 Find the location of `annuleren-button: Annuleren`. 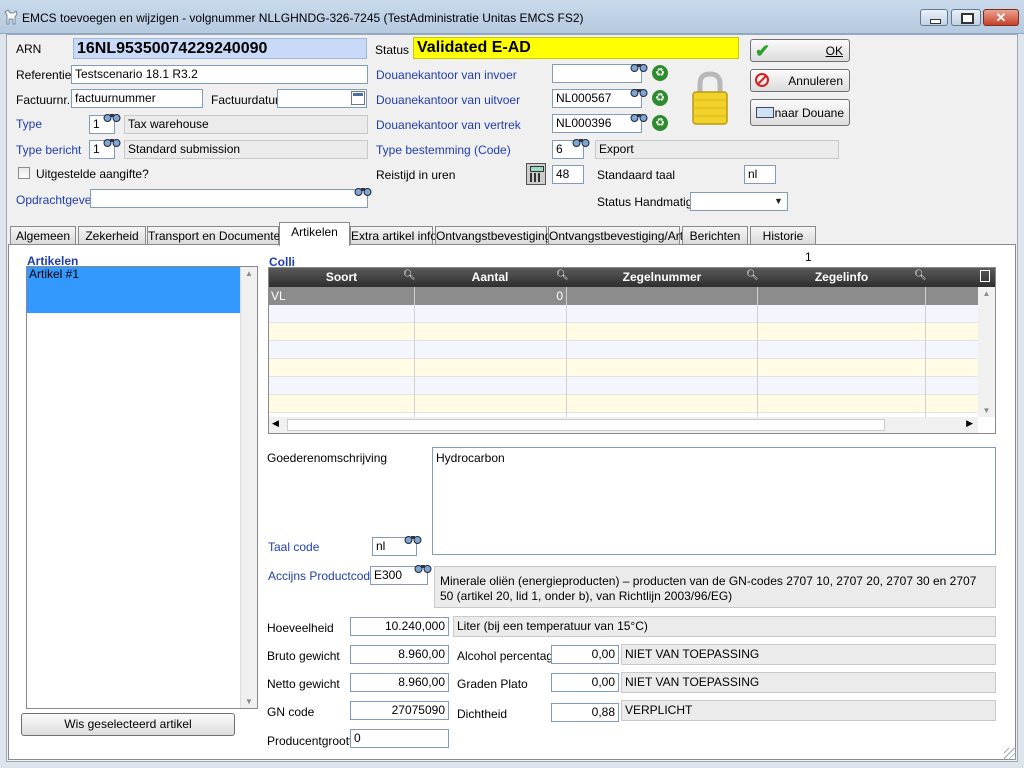

annuleren-button: Annuleren is located at coordinates (800, 80).